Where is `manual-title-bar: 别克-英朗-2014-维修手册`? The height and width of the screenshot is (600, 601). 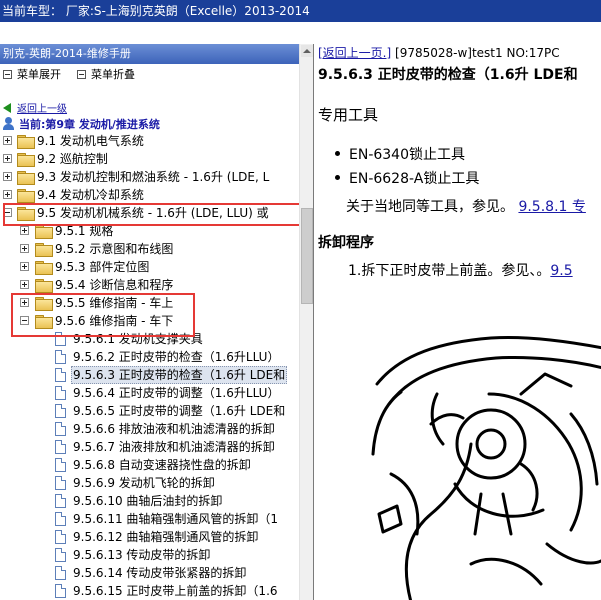
manual-title-bar: 别克-英朗-2014-维修手册 is located at coordinates (156, 54).